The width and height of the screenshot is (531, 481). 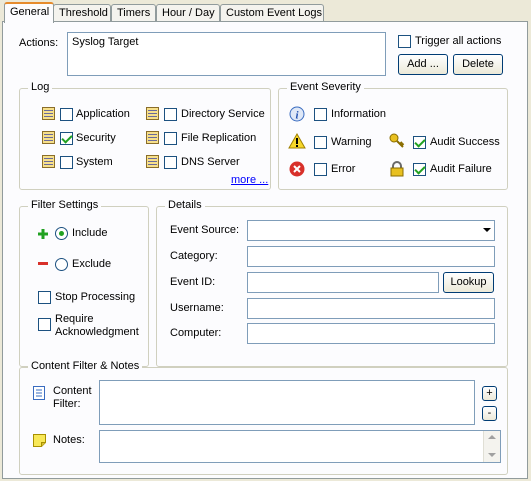 I want to click on username-label: Username:, so click(x=197, y=308).